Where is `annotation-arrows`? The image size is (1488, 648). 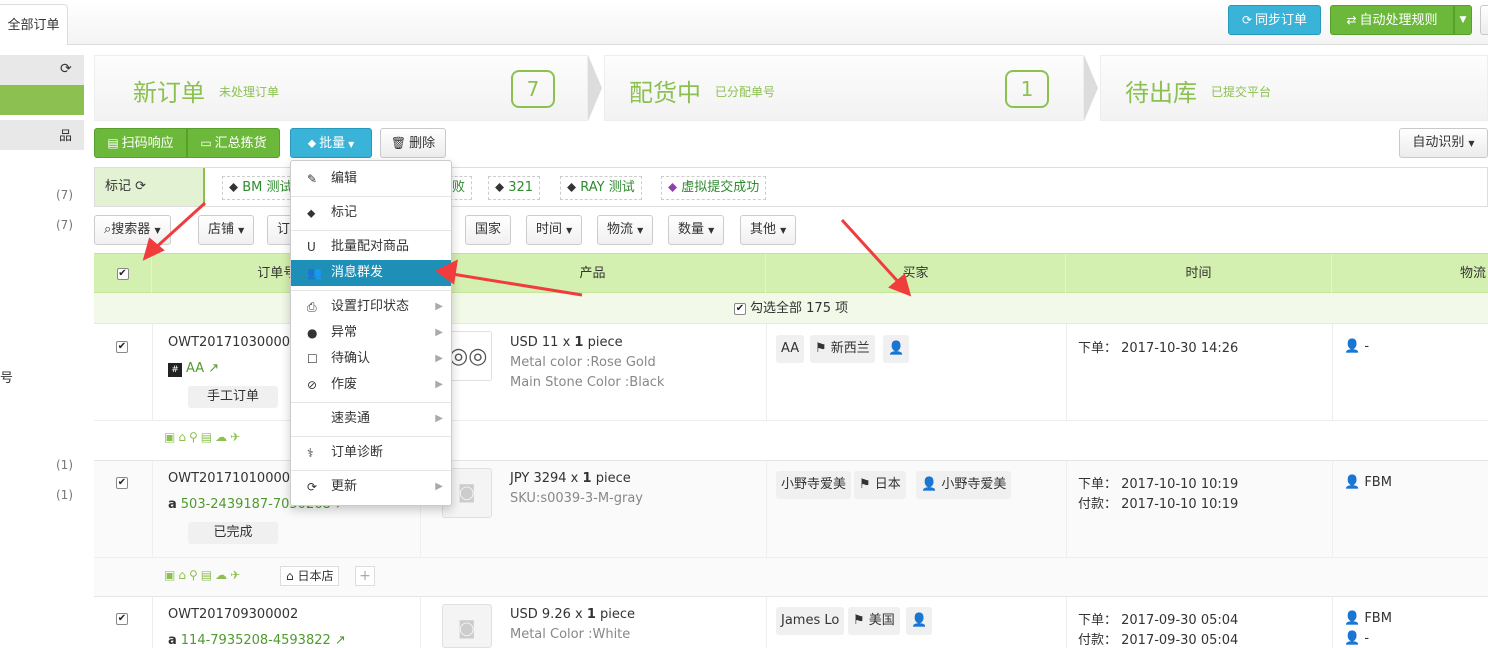
annotation-arrows is located at coordinates (527, 249).